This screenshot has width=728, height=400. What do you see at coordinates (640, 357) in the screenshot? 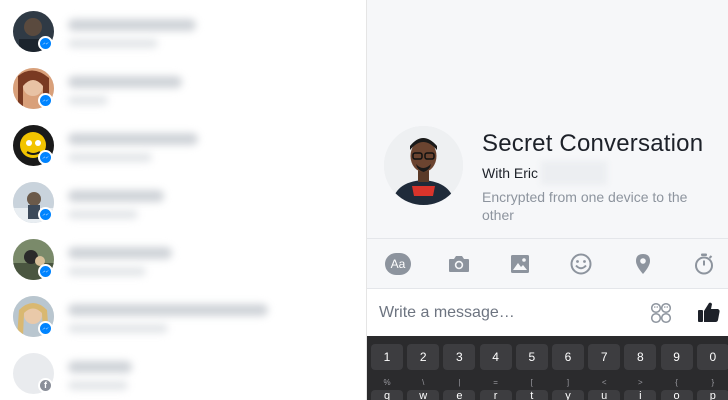
I see `key-8: 8` at bounding box center [640, 357].